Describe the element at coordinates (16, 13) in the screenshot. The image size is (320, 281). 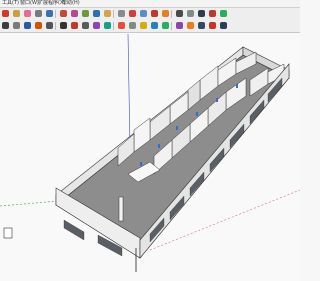
I see `paint-bucket-icon` at that location.